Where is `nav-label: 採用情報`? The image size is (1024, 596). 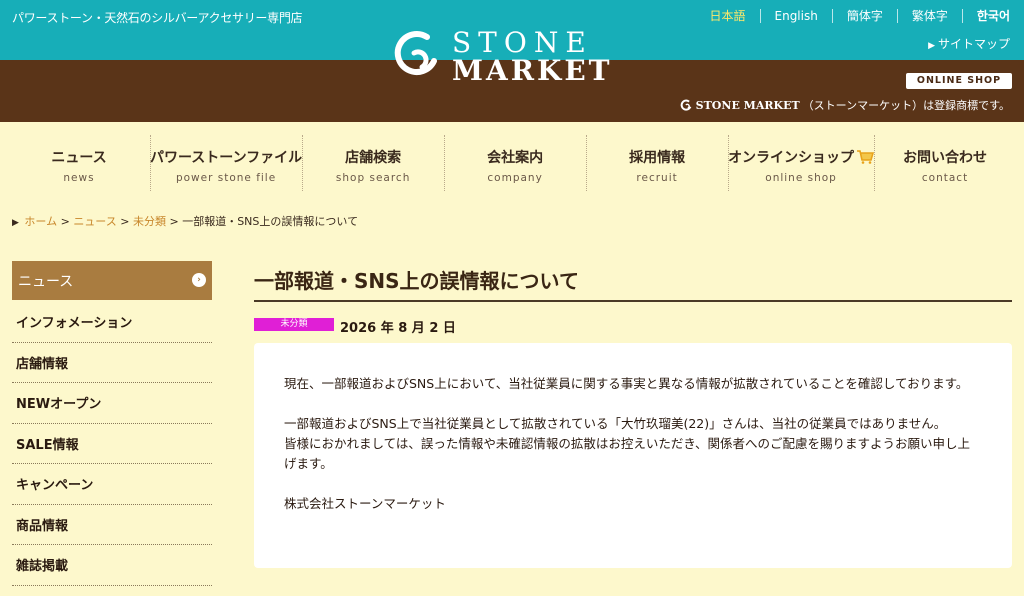 nav-label: 採用情報 is located at coordinates (657, 158).